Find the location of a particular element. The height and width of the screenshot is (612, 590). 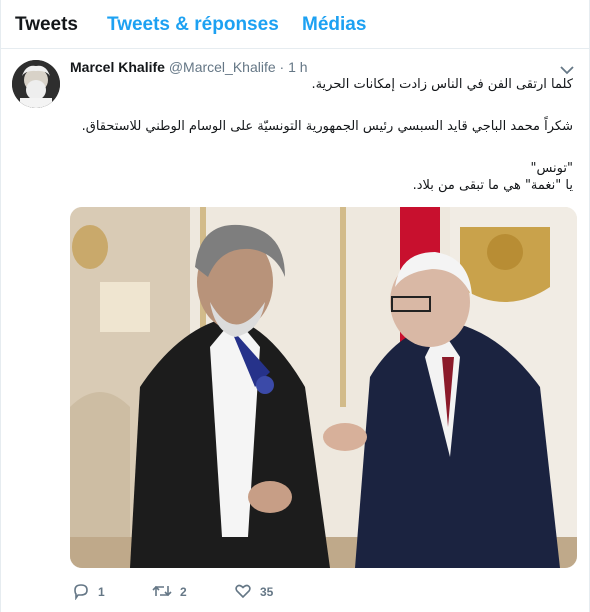

tweet-header: Marcel Khalife @Marcel_Khalife · 1 h is located at coordinates (189, 67).